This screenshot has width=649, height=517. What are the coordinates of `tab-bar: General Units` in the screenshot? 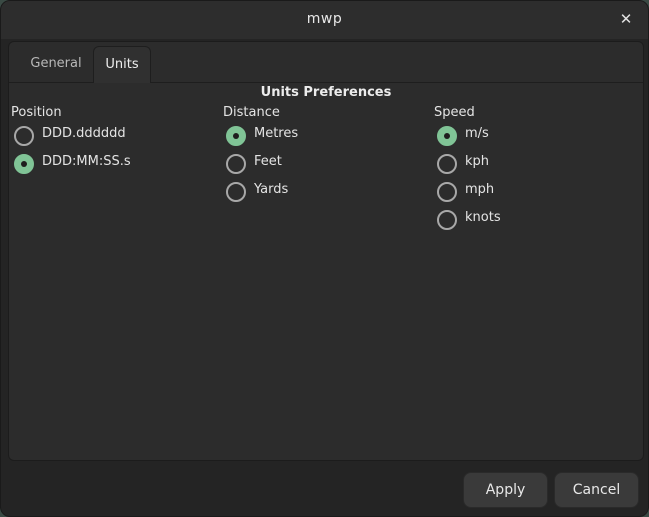 It's located at (326, 62).